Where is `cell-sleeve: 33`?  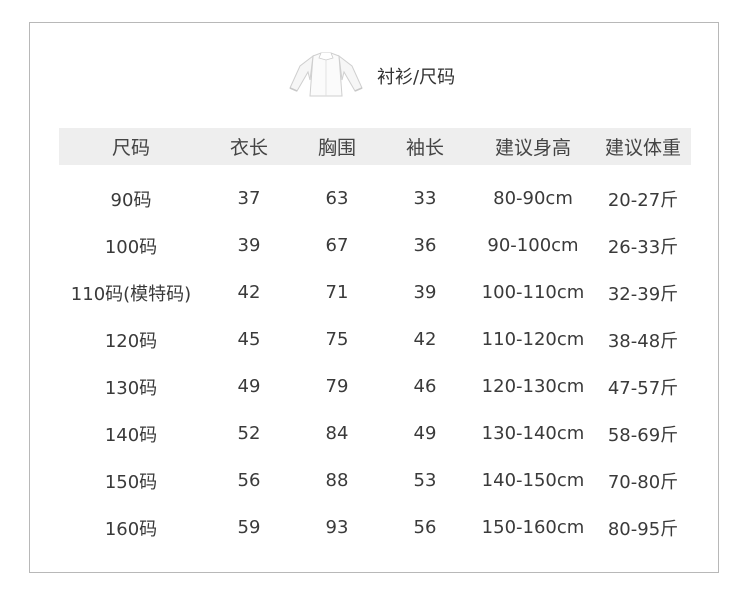 cell-sleeve: 33 is located at coordinates (425, 198).